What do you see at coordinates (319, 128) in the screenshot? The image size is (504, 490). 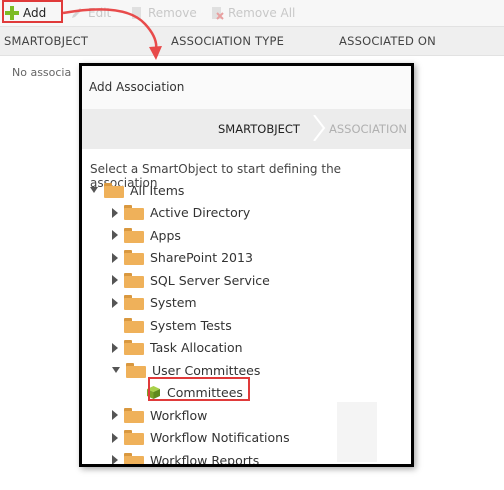 I see `step-chevron-icon` at bounding box center [319, 128].